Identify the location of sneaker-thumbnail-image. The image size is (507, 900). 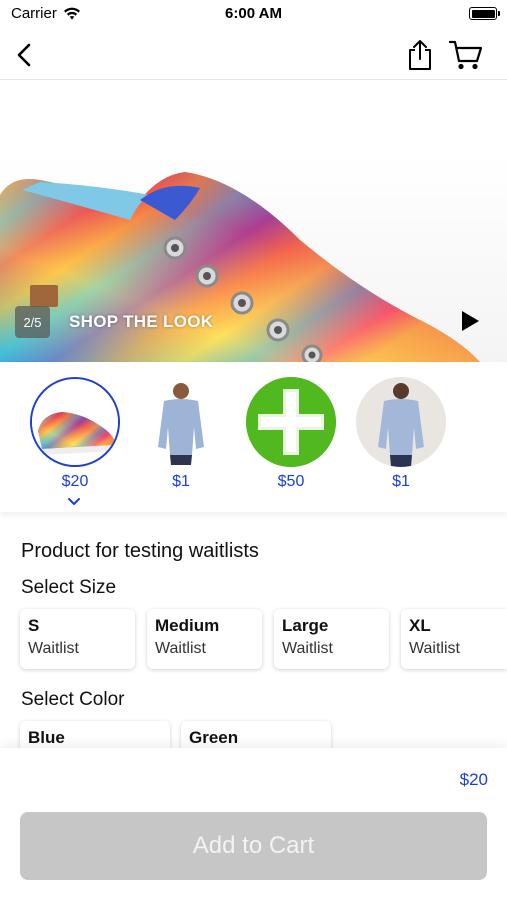
(75, 422).